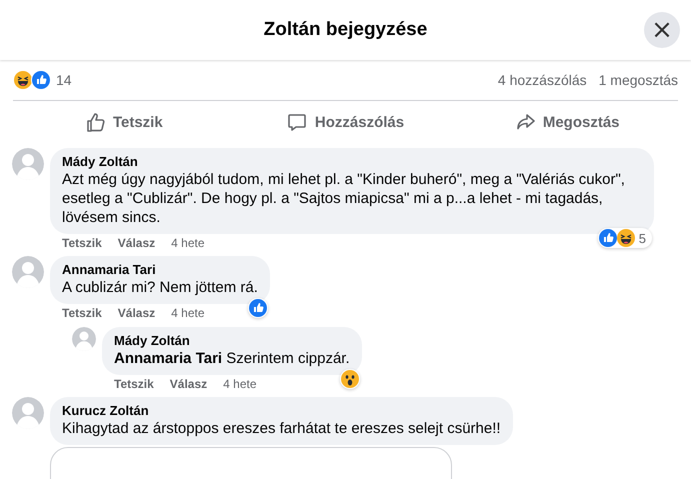  I want to click on share-count: 1 megosztás, so click(638, 80).